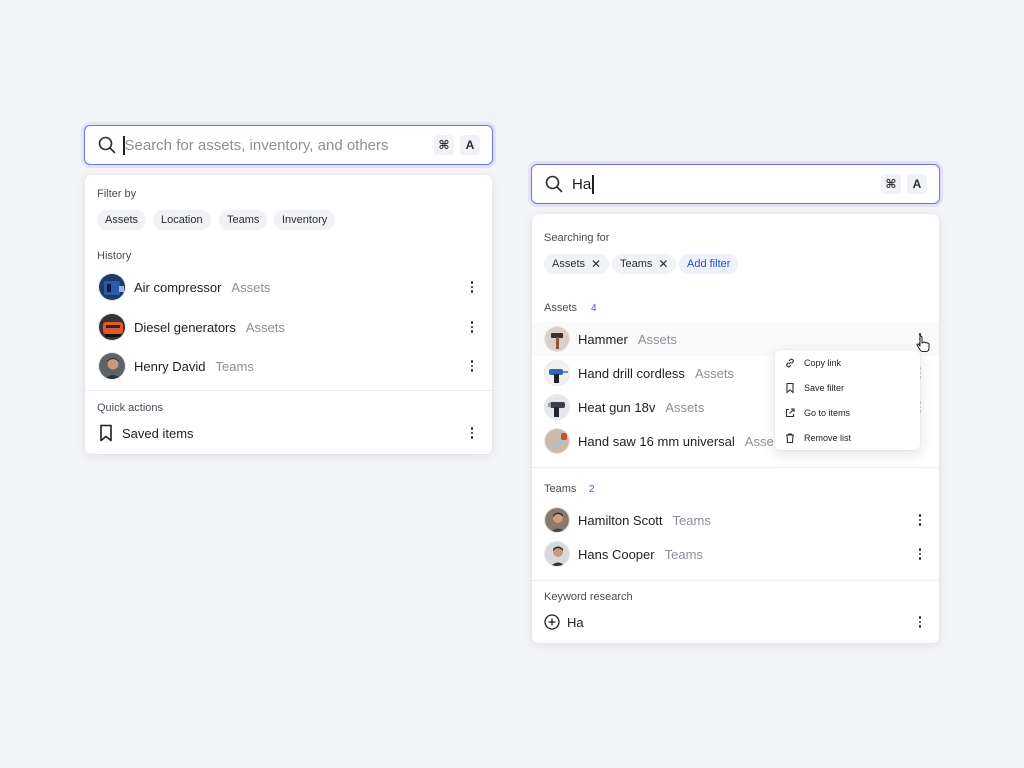  I want to click on external-link-icon, so click(790, 413).